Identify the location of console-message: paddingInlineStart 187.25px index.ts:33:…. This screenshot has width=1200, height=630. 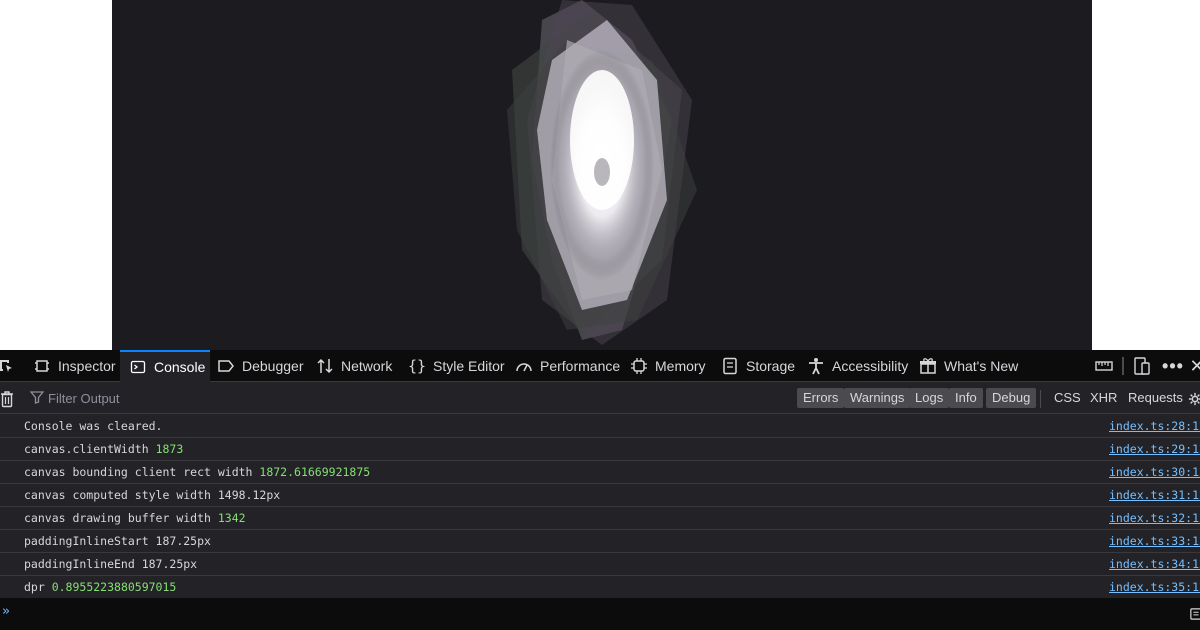
(600, 541).